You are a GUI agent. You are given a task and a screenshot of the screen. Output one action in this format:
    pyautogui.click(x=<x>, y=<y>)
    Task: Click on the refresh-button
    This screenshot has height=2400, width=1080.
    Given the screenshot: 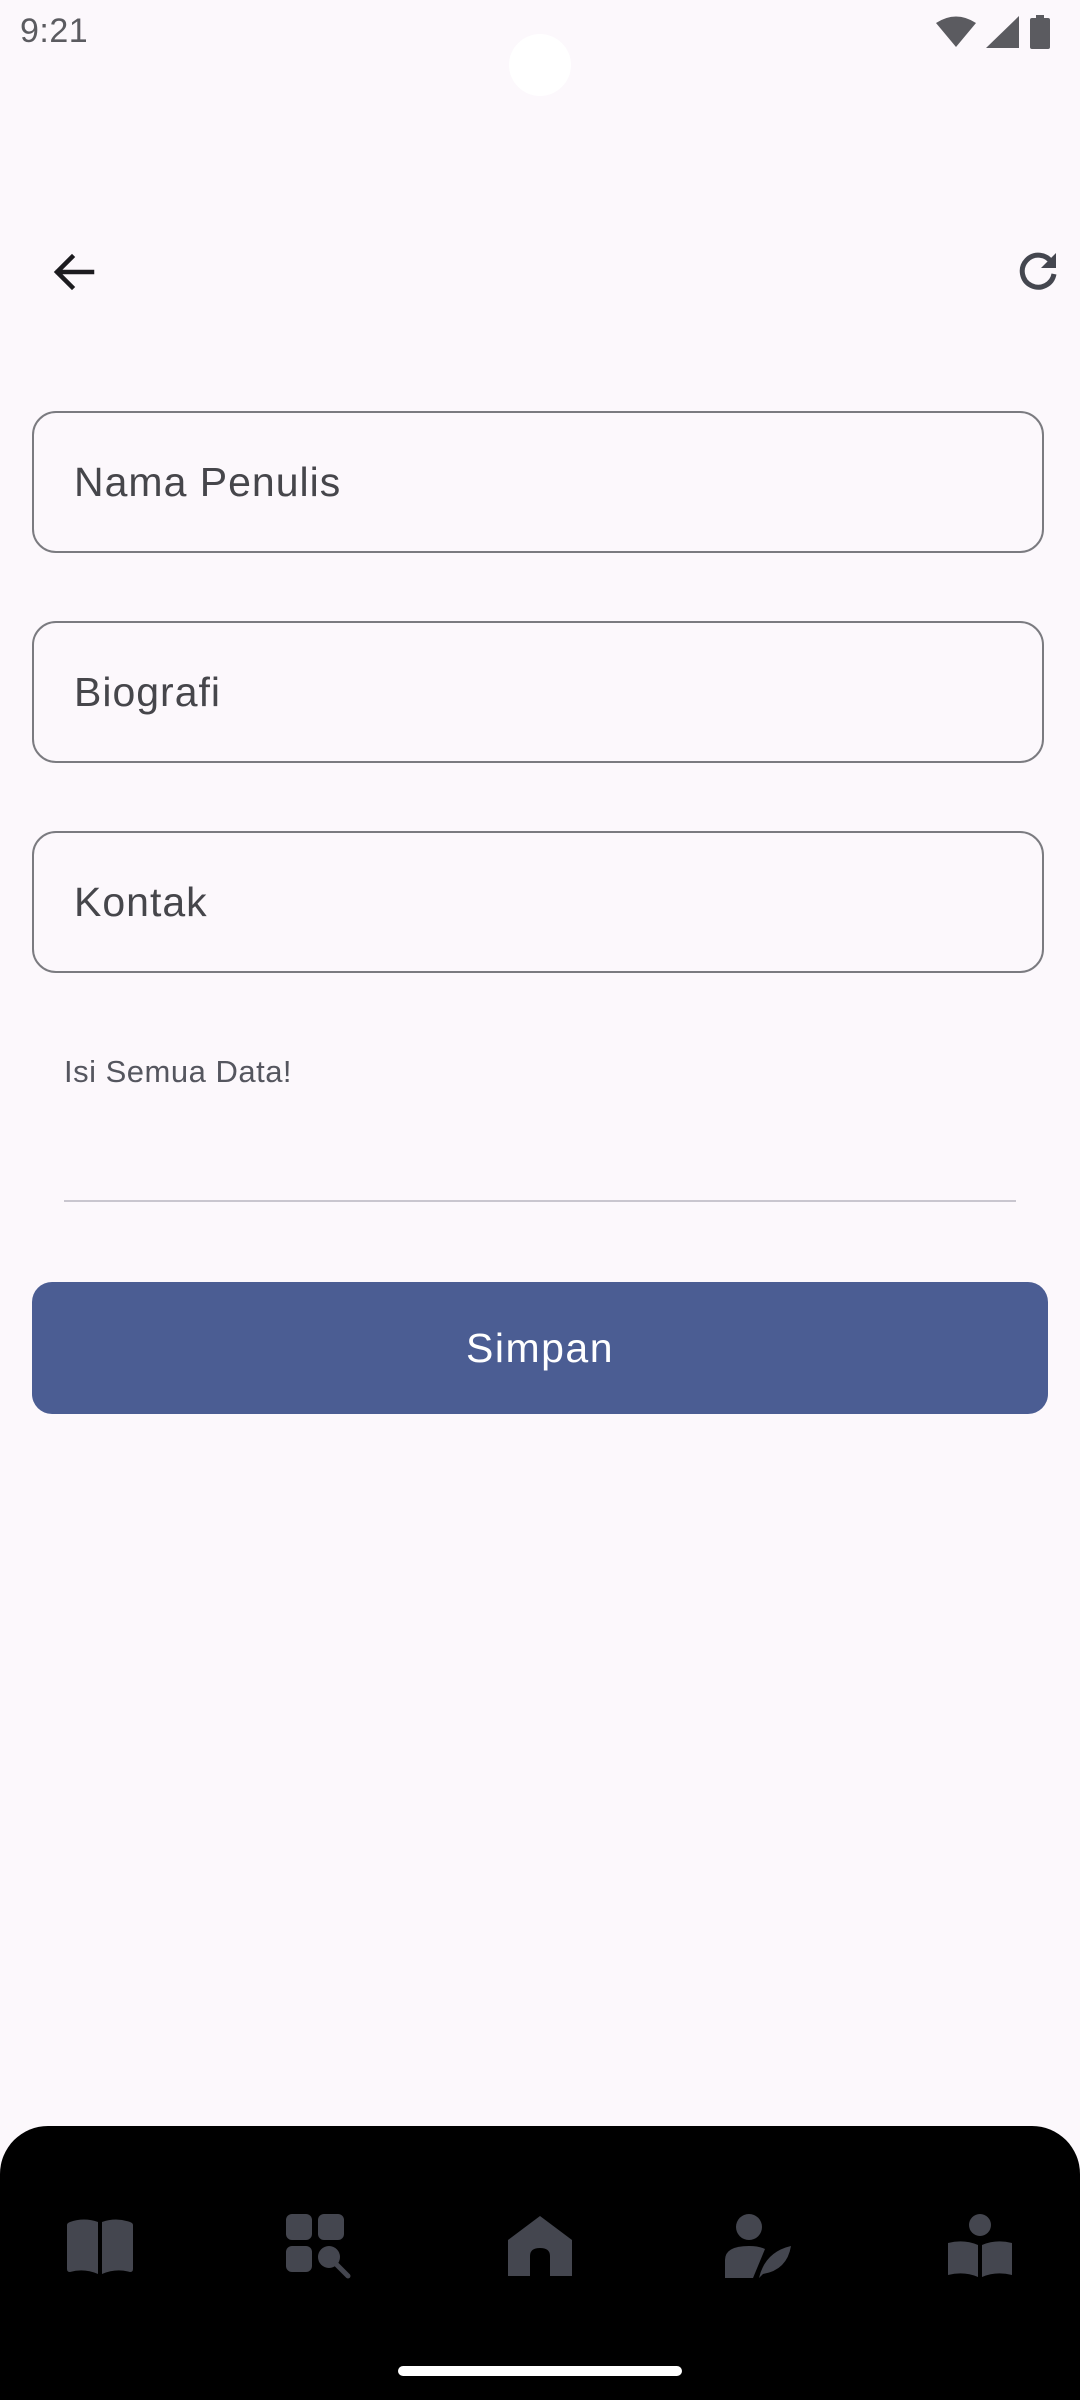 What is the action you would take?
    pyautogui.click(x=1038, y=272)
    